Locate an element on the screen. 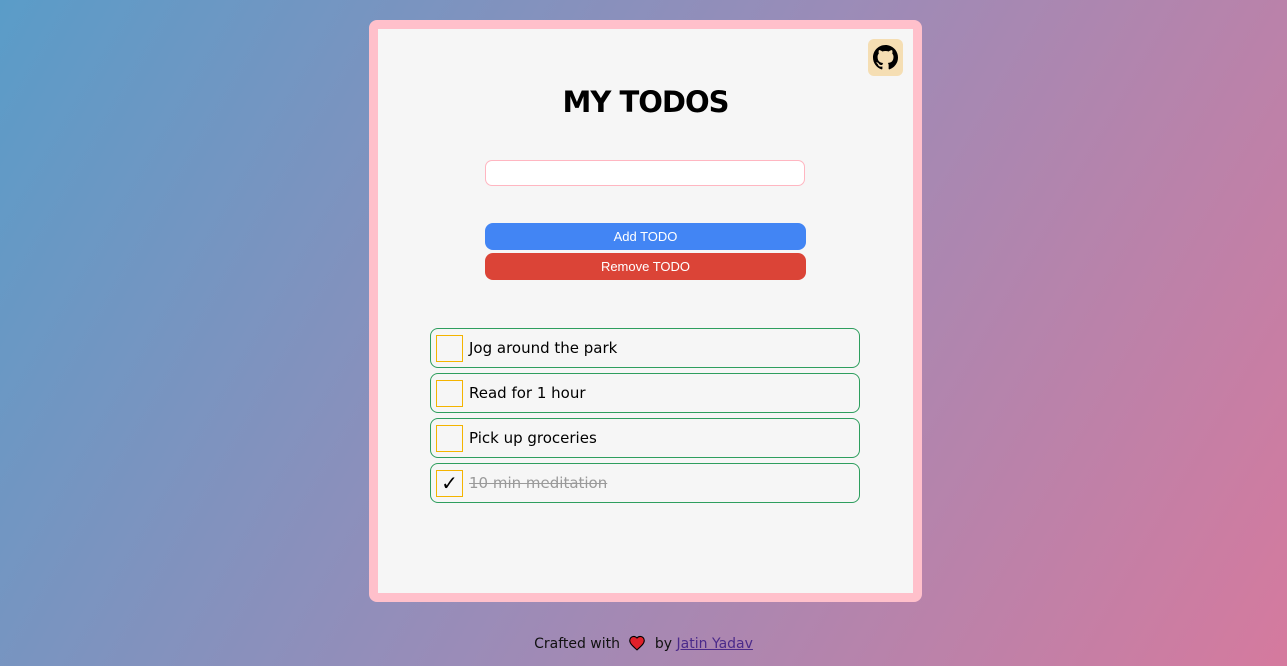  footer-by: by is located at coordinates (663, 644).